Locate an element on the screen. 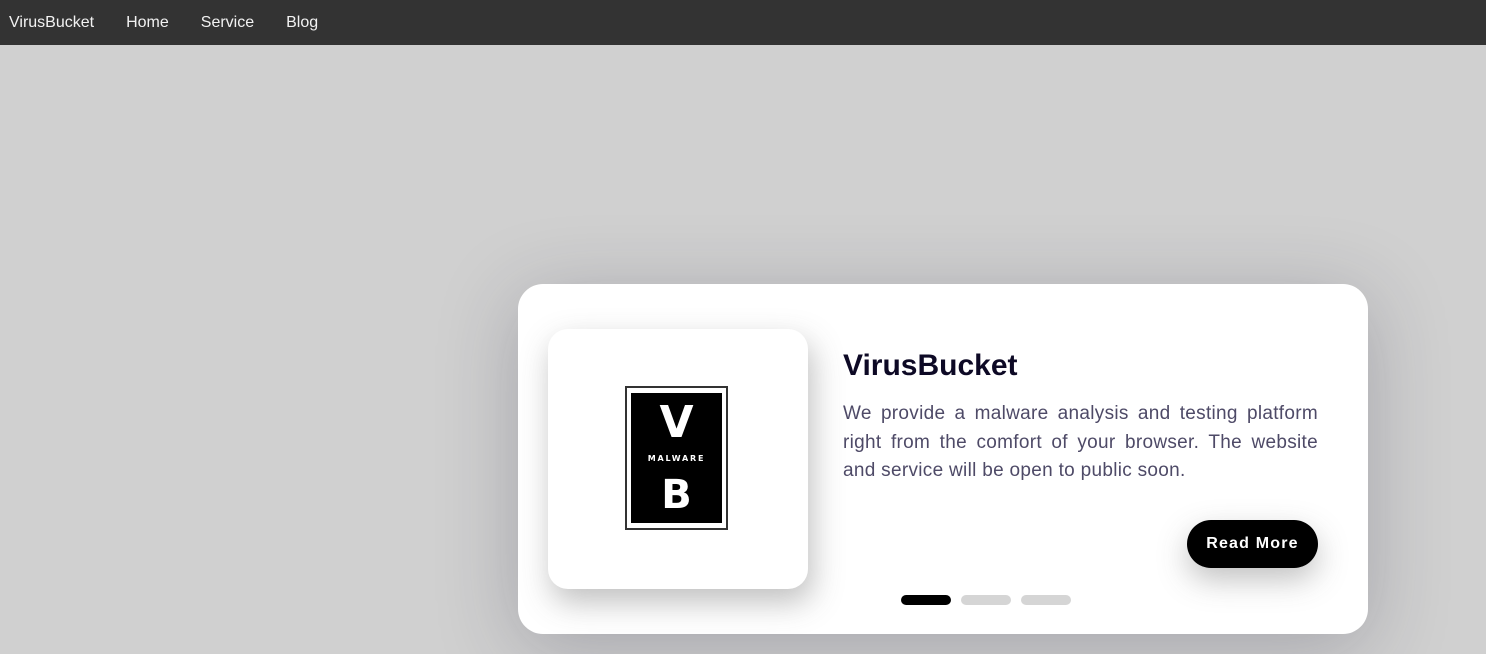  nav-link-service: Service is located at coordinates (227, 22).